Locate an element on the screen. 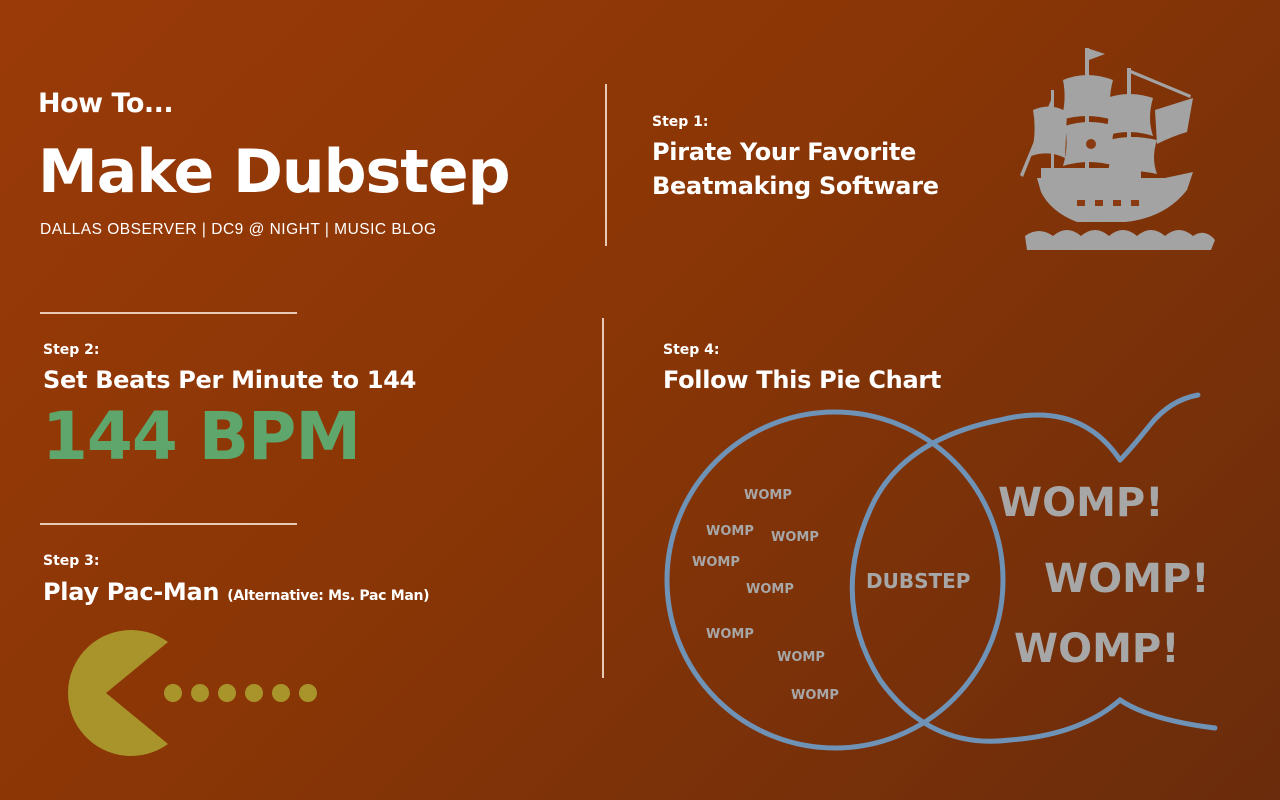  step2-text: Set Beats Per Minute to 144 is located at coordinates (230, 380).